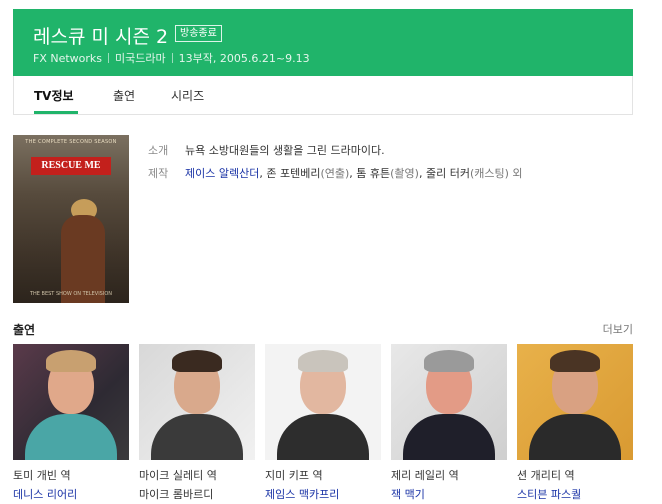 The width and height of the screenshot is (662, 504). What do you see at coordinates (285, 150) in the screenshot?
I see `intro-text: 뉴욕 소방대원들의 생활을 그린 드라마이다.` at bounding box center [285, 150].